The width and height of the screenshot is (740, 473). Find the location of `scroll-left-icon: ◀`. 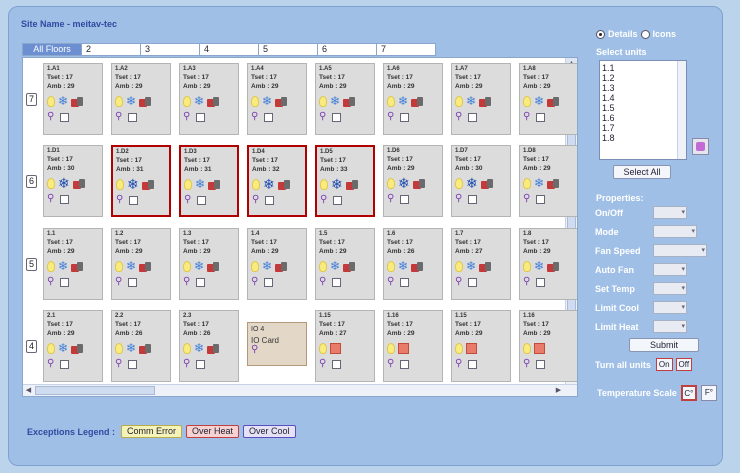

scroll-left-icon: ◀ is located at coordinates (28, 390).